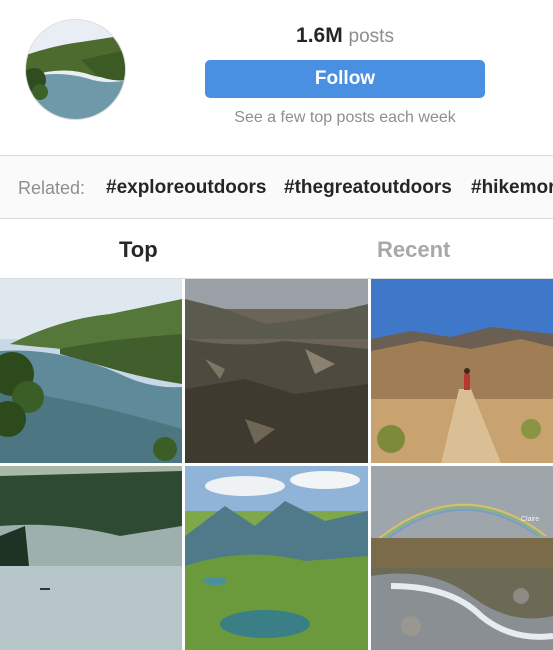 The height and width of the screenshot is (650, 553). I want to click on related-label: Related:, so click(52, 188).